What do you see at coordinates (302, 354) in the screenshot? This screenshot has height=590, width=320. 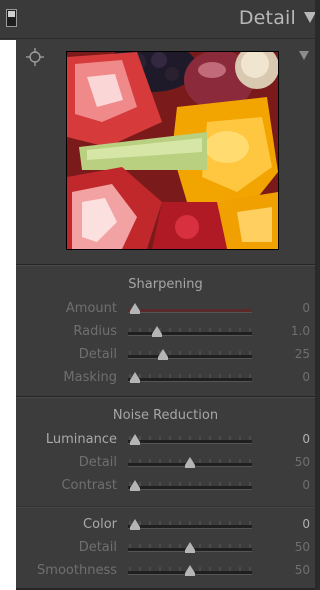 I see `slider-value: 25` at bounding box center [302, 354].